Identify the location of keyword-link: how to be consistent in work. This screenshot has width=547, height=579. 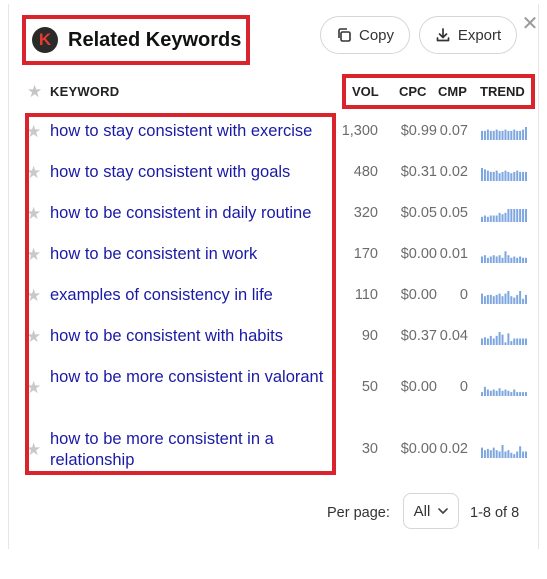
(192, 254).